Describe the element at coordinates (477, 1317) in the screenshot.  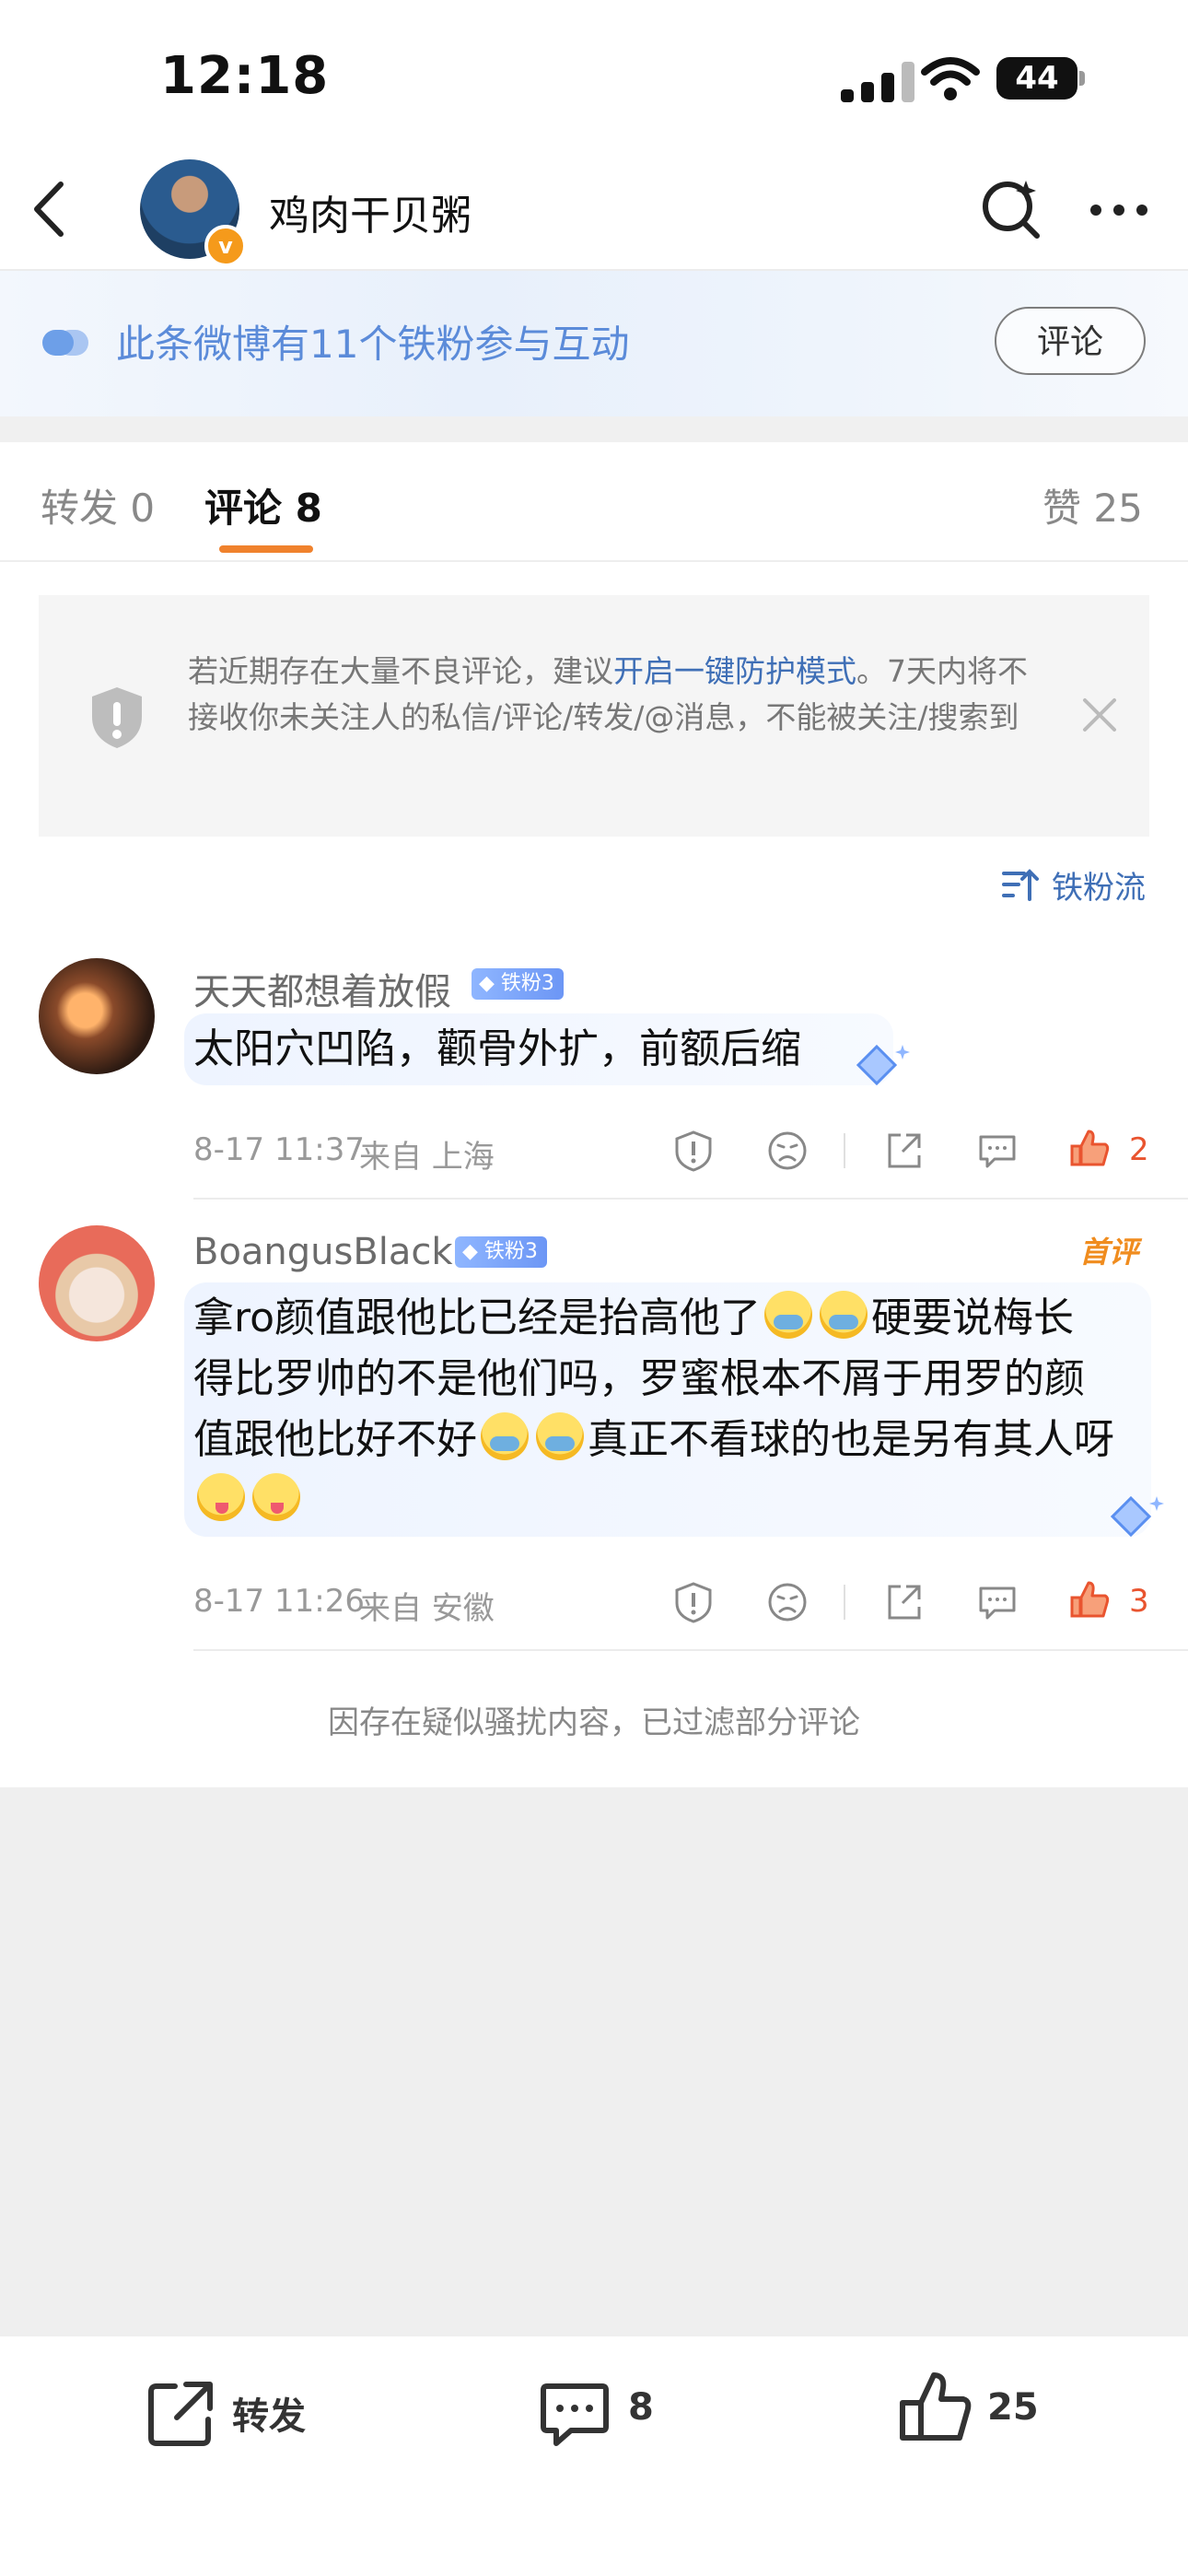
I see `comment-text-part1: 拿ro颜值跟他比已经是抬高他了` at that location.